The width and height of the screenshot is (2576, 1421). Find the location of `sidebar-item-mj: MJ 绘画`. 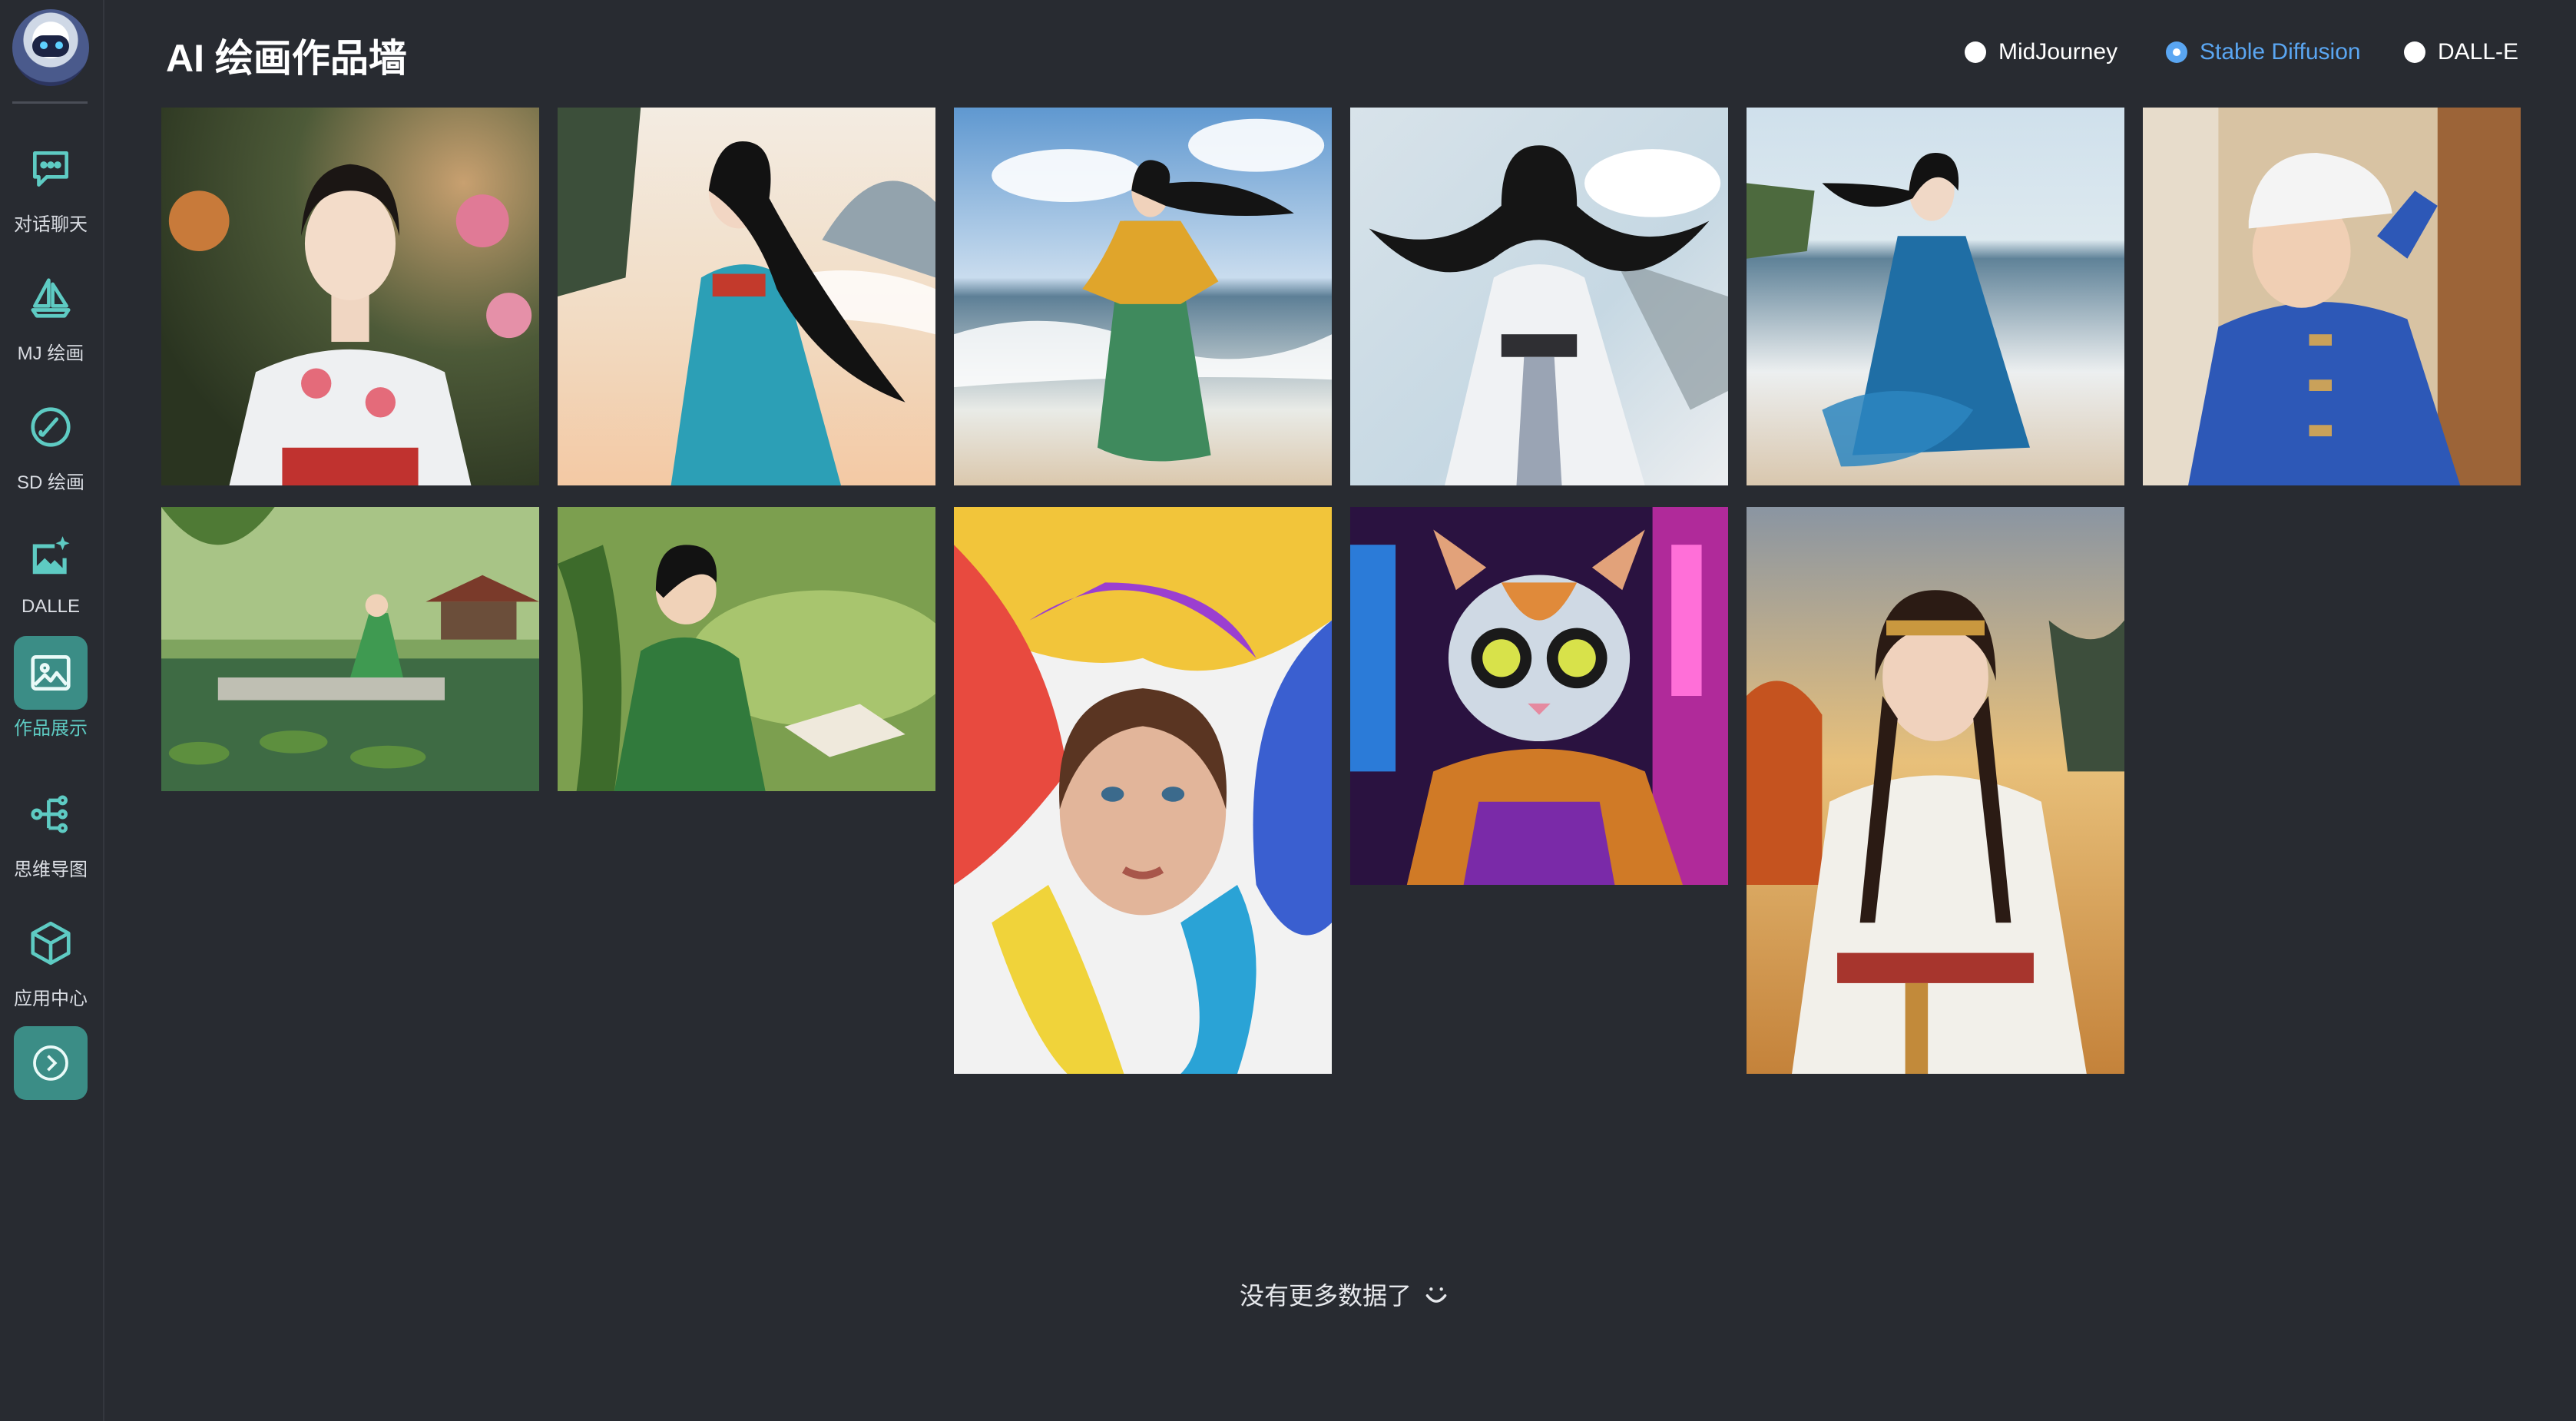

sidebar-item-mj: MJ 绘画 is located at coordinates (50, 319).